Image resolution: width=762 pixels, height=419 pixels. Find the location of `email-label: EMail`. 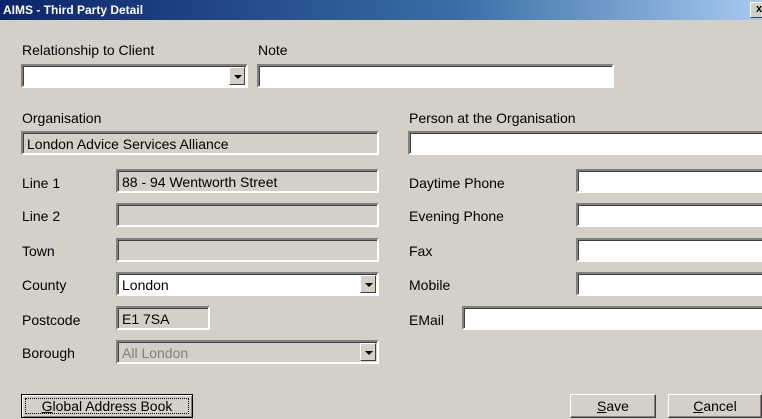

email-label: EMail is located at coordinates (427, 320).